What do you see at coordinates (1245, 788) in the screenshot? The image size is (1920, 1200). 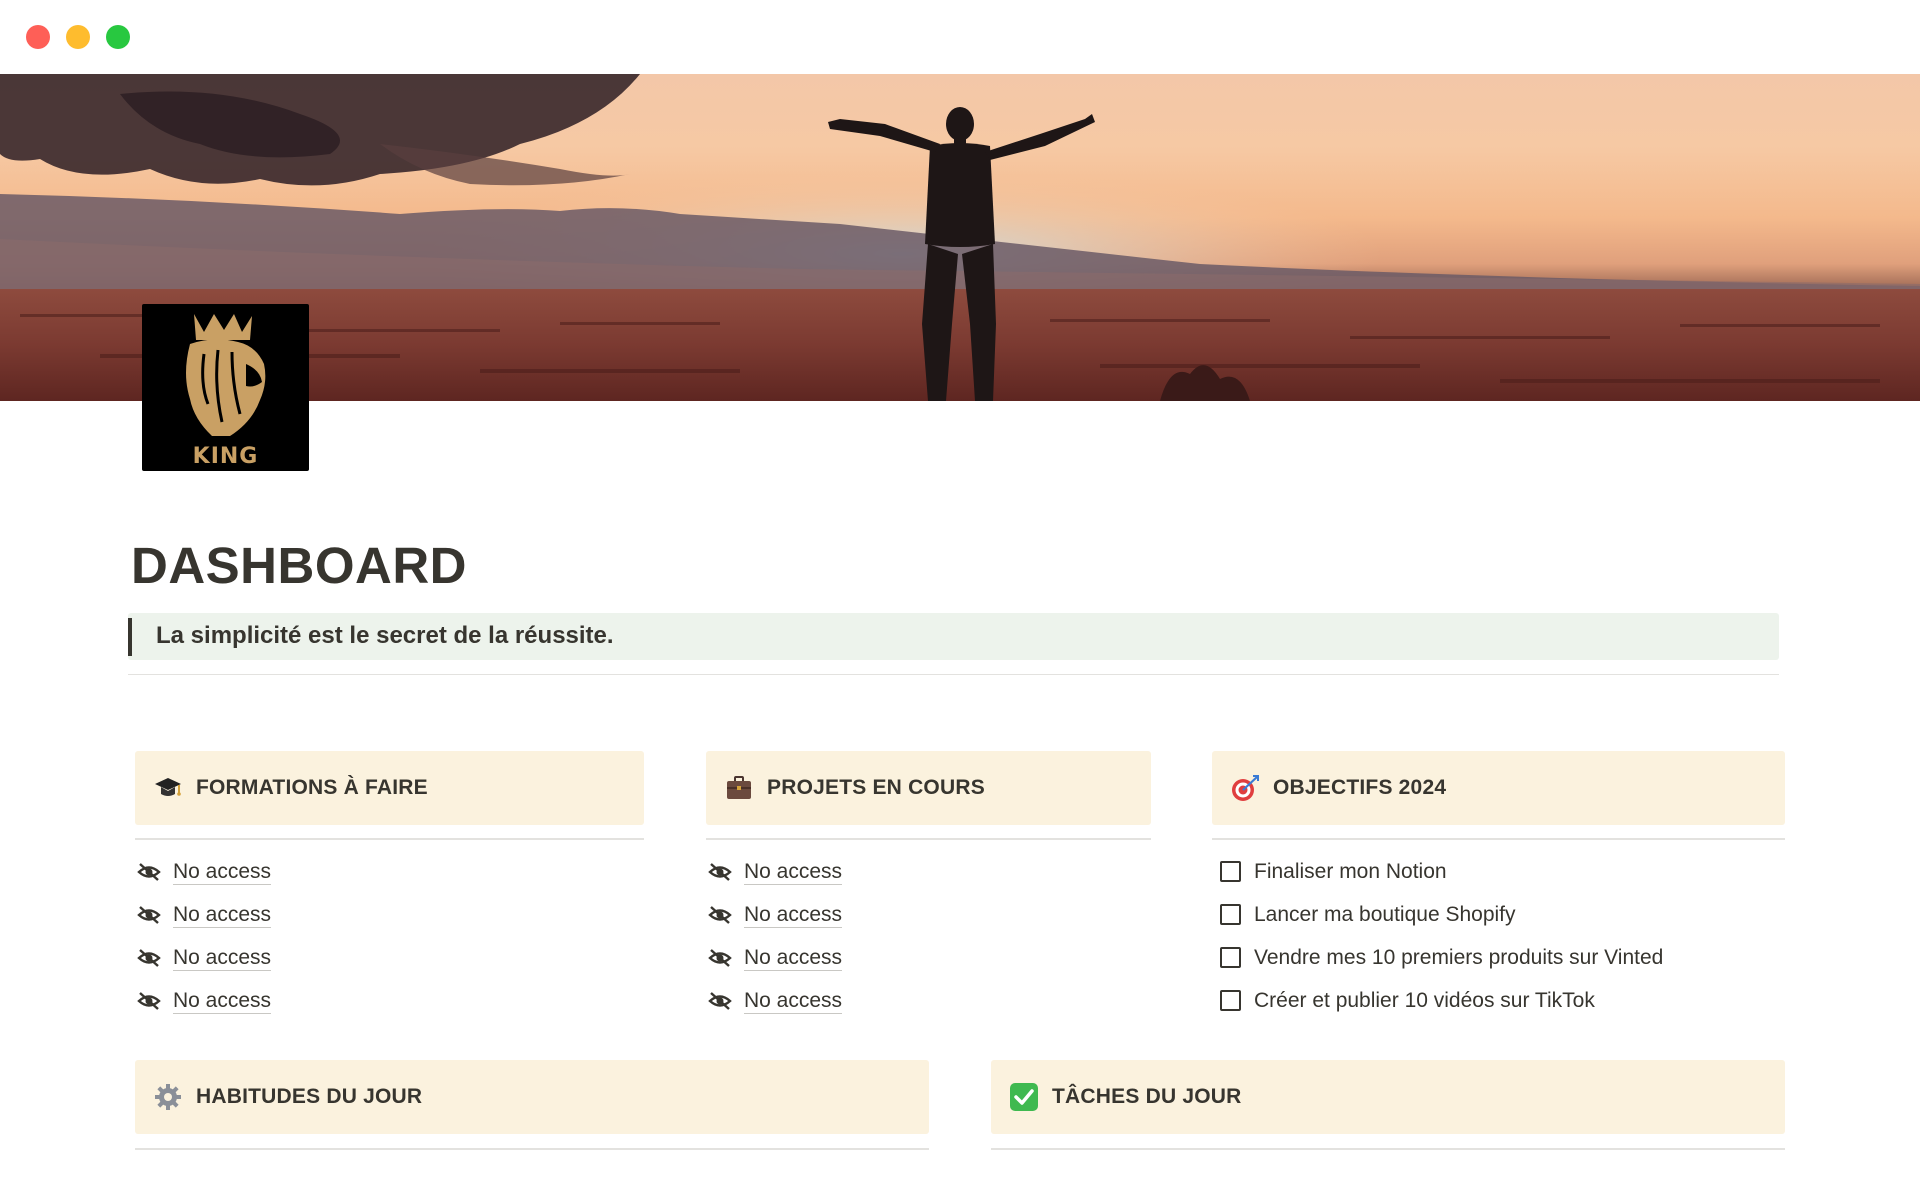 I see `target-icon` at bounding box center [1245, 788].